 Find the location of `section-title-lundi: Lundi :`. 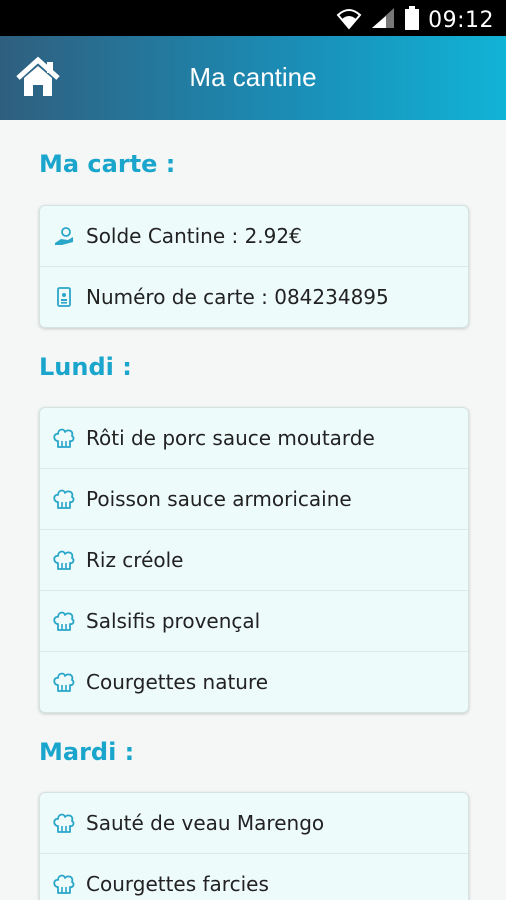

section-title-lundi: Lundi : is located at coordinates (85, 367).